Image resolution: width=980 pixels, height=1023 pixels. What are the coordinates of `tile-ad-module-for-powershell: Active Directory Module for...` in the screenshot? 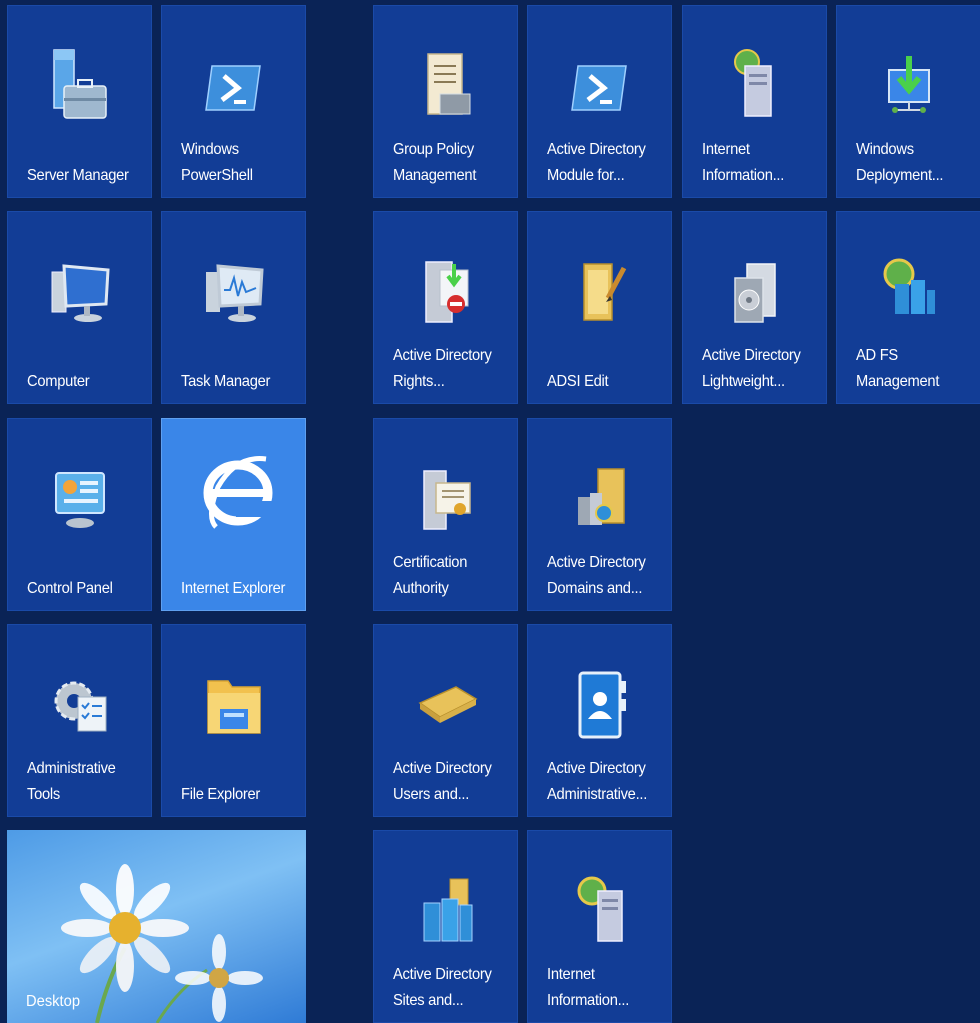 It's located at (599, 101).